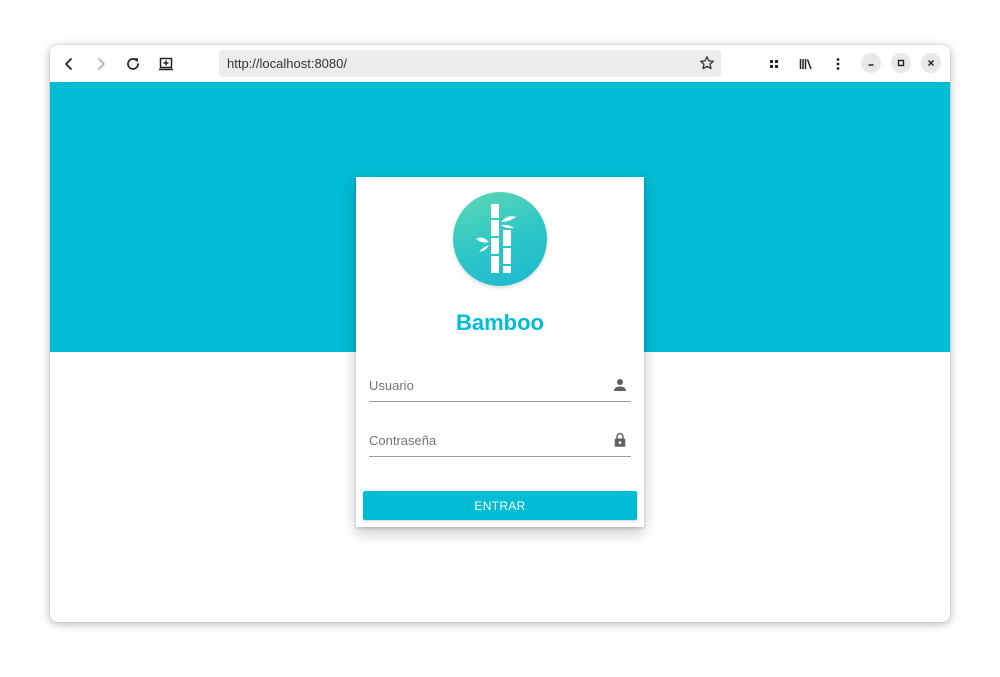 This screenshot has width=1000, height=677. Describe the element at coordinates (486, 385) in the screenshot. I see `username-input` at that location.